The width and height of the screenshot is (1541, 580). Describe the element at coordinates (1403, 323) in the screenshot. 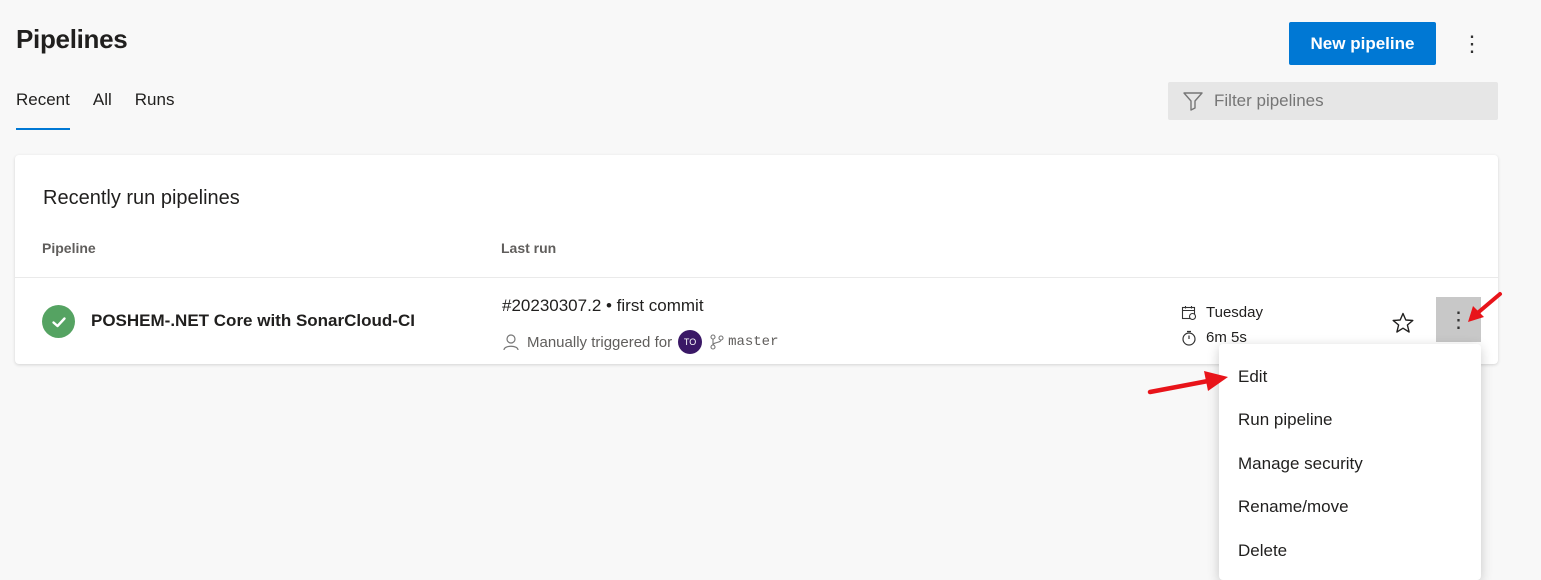

I see `favorite-star-icon` at that location.